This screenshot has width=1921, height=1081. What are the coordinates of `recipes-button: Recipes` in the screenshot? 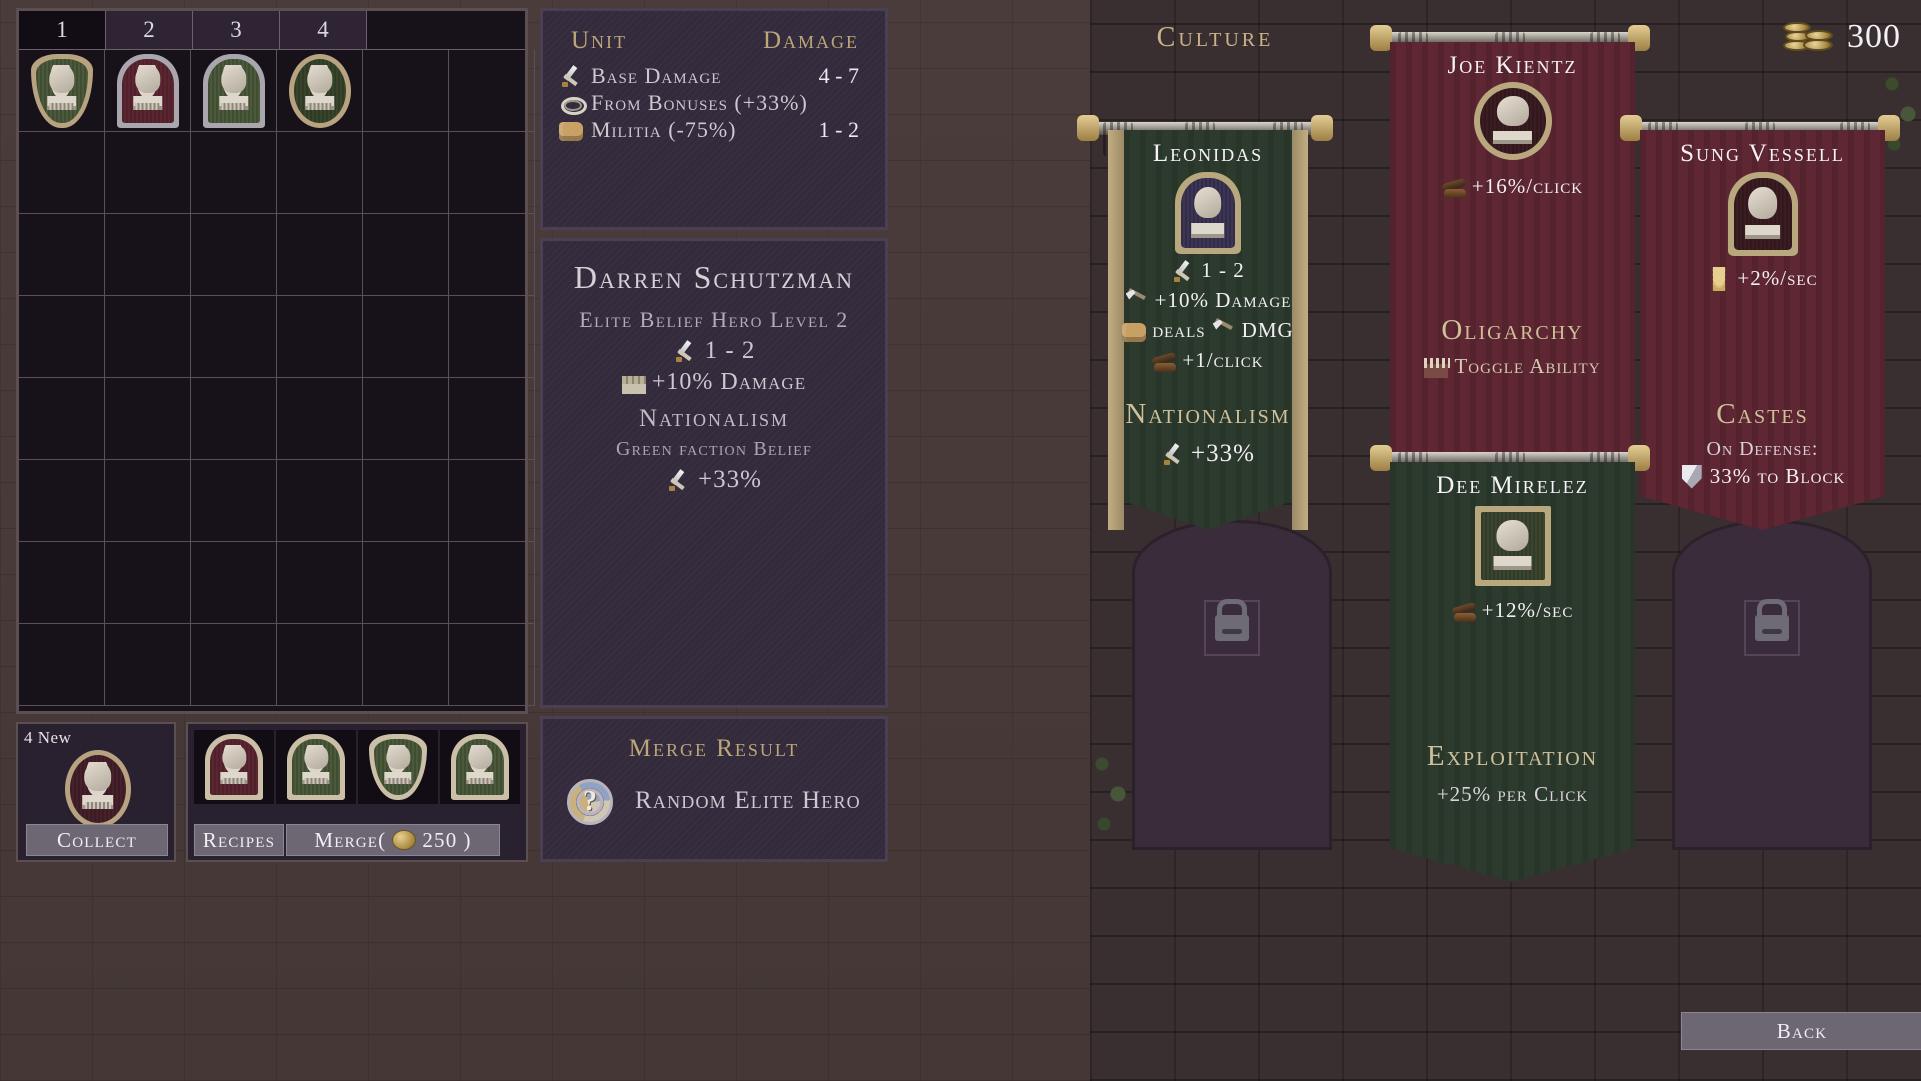 It's located at (239, 840).